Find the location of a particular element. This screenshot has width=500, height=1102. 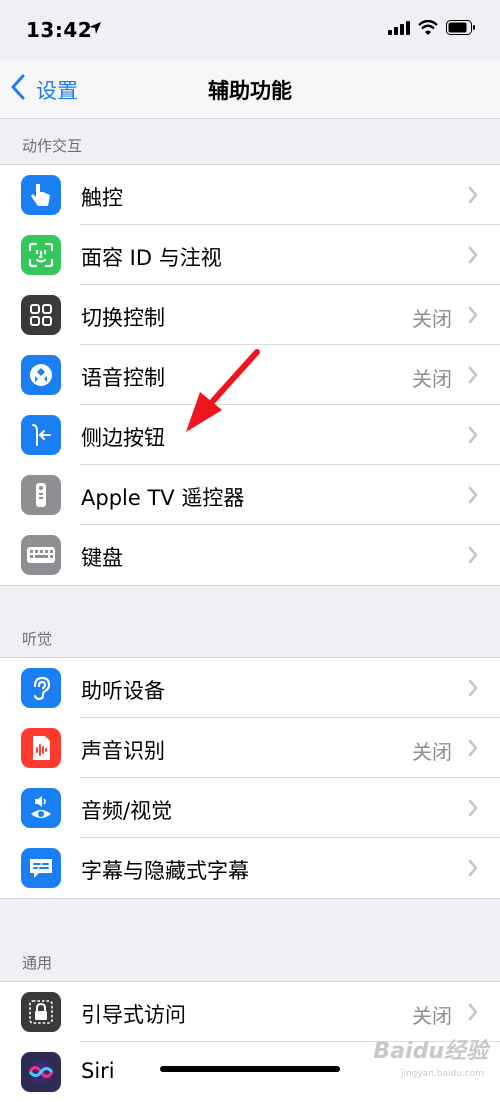

side-button-icon is located at coordinates (41, 435).